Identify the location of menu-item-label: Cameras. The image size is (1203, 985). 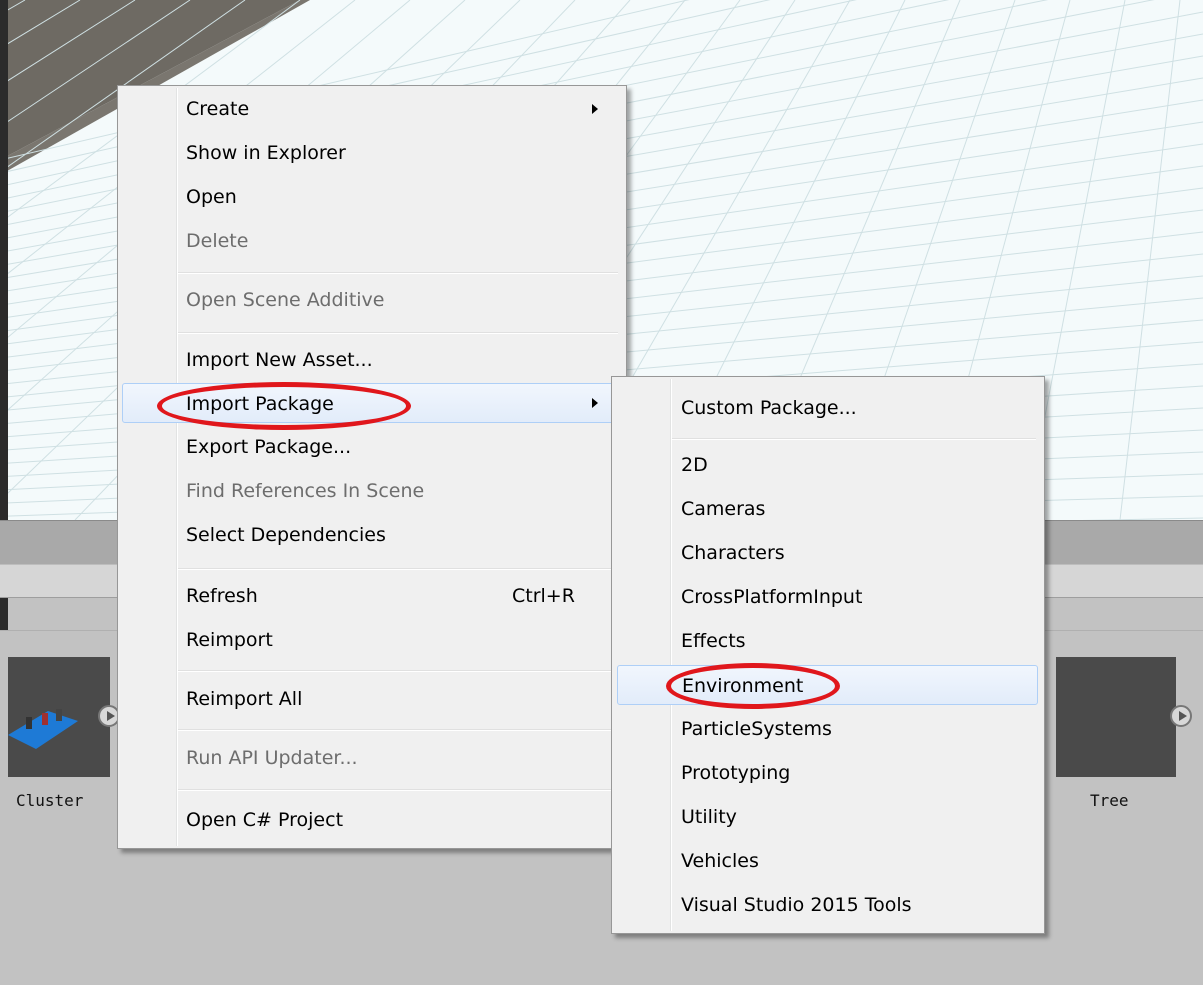
(723, 509).